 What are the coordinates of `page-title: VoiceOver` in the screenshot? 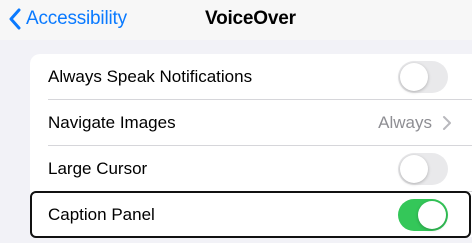 It's located at (250, 18).